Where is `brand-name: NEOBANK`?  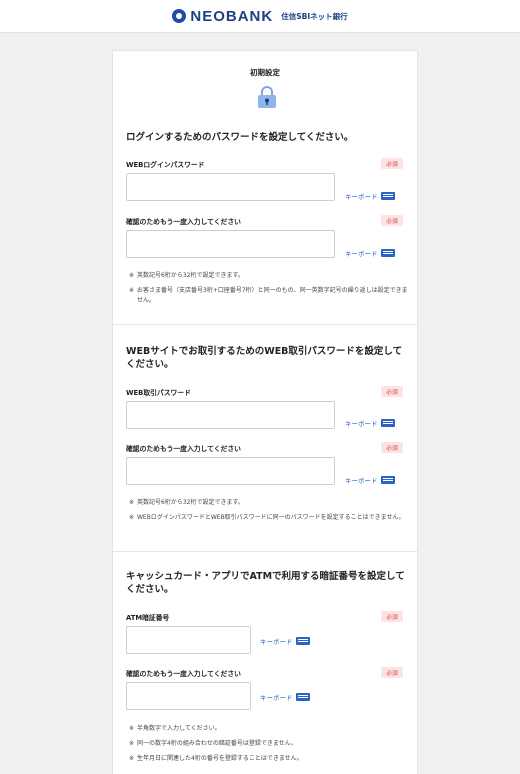 brand-name: NEOBANK is located at coordinates (232, 16).